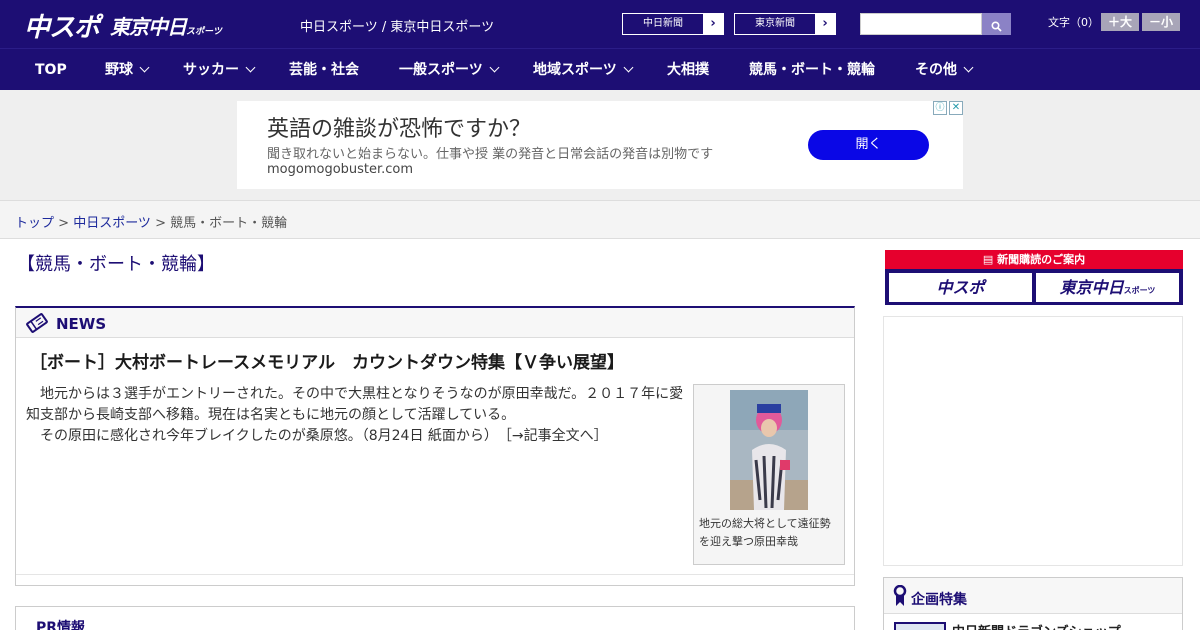 The image size is (1200, 630). What do you see at coordinates (37, 323) in the screenshot?
I see `ticket-icon` at bounding box center [37, 323].